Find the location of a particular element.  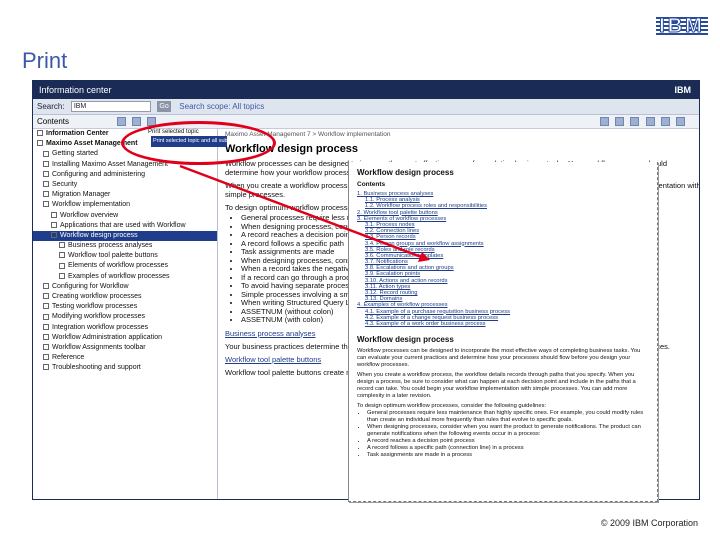

pointer-arrow is located at coordinates (304, 213).